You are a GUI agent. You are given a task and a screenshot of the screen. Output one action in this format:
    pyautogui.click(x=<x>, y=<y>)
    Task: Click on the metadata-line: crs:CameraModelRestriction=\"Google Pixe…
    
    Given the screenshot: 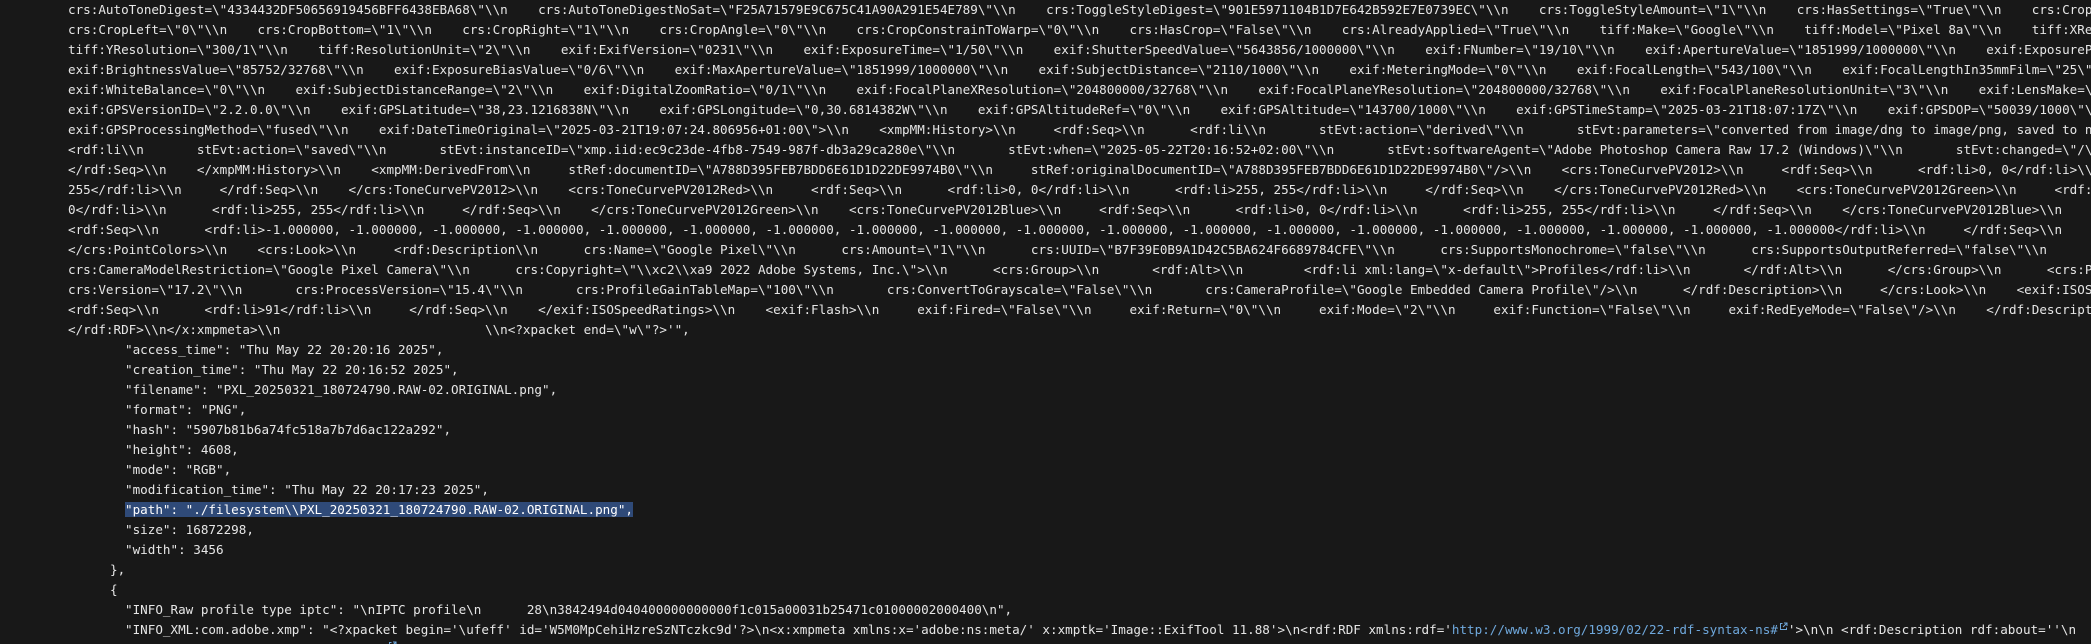 What is the action you would take?
    pyautogui.click(x=1079, y=269)
    